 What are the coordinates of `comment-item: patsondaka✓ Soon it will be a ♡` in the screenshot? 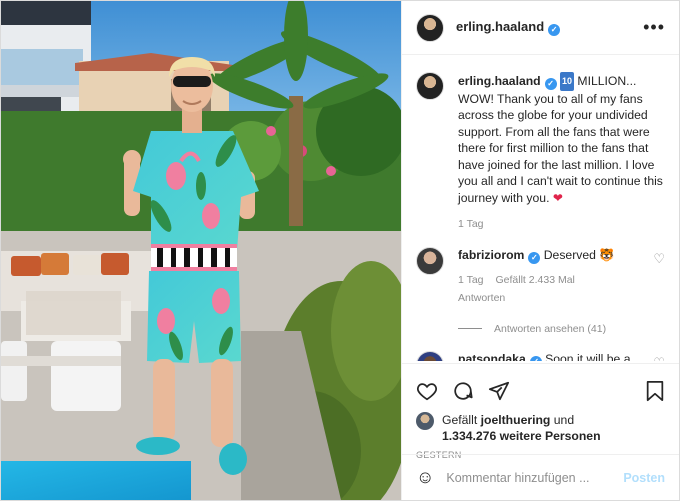 It's located at (540, 355).